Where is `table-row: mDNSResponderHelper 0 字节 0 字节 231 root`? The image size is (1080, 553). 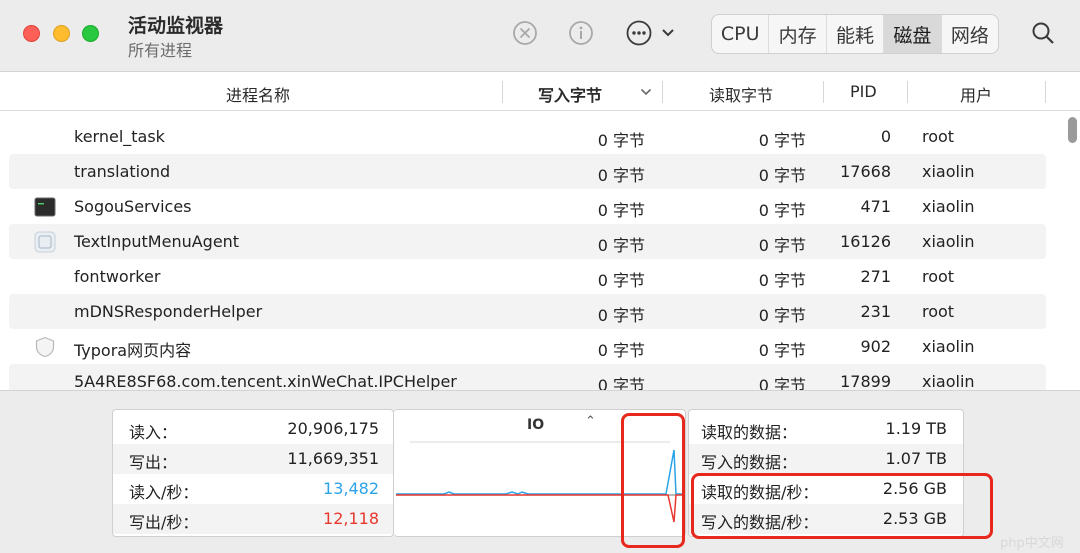 table-row: mDNSResponderHelper 0 字节 0 字节 231 root is located at coordinates (527, 311).